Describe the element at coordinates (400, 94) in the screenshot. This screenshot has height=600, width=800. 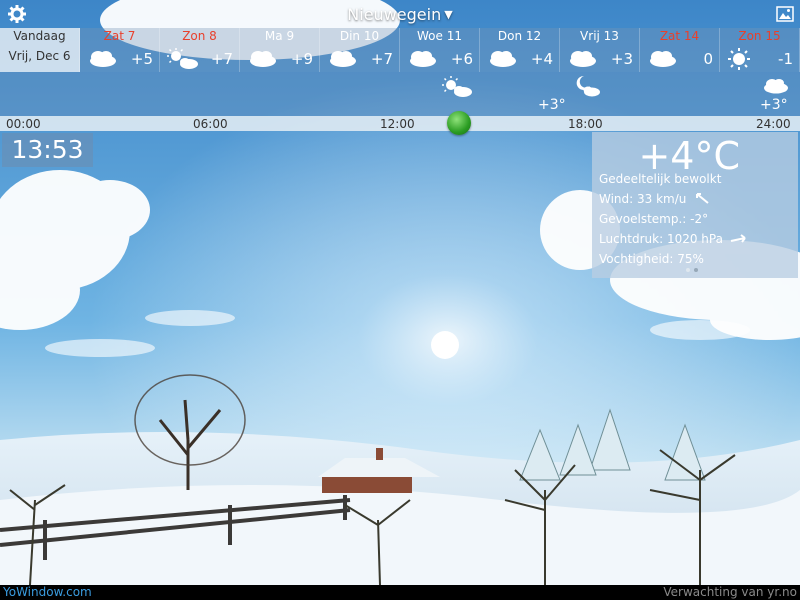
I see `hourly-forecast-row: +3° +3°` at that location.